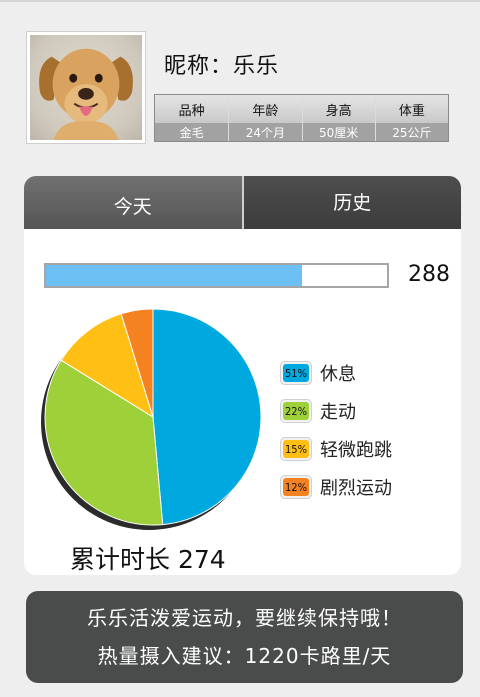 Image resolution: width=480 pixels, height=697 pixels. I want to click on stat-height-label: 身高, so click(338, 109).